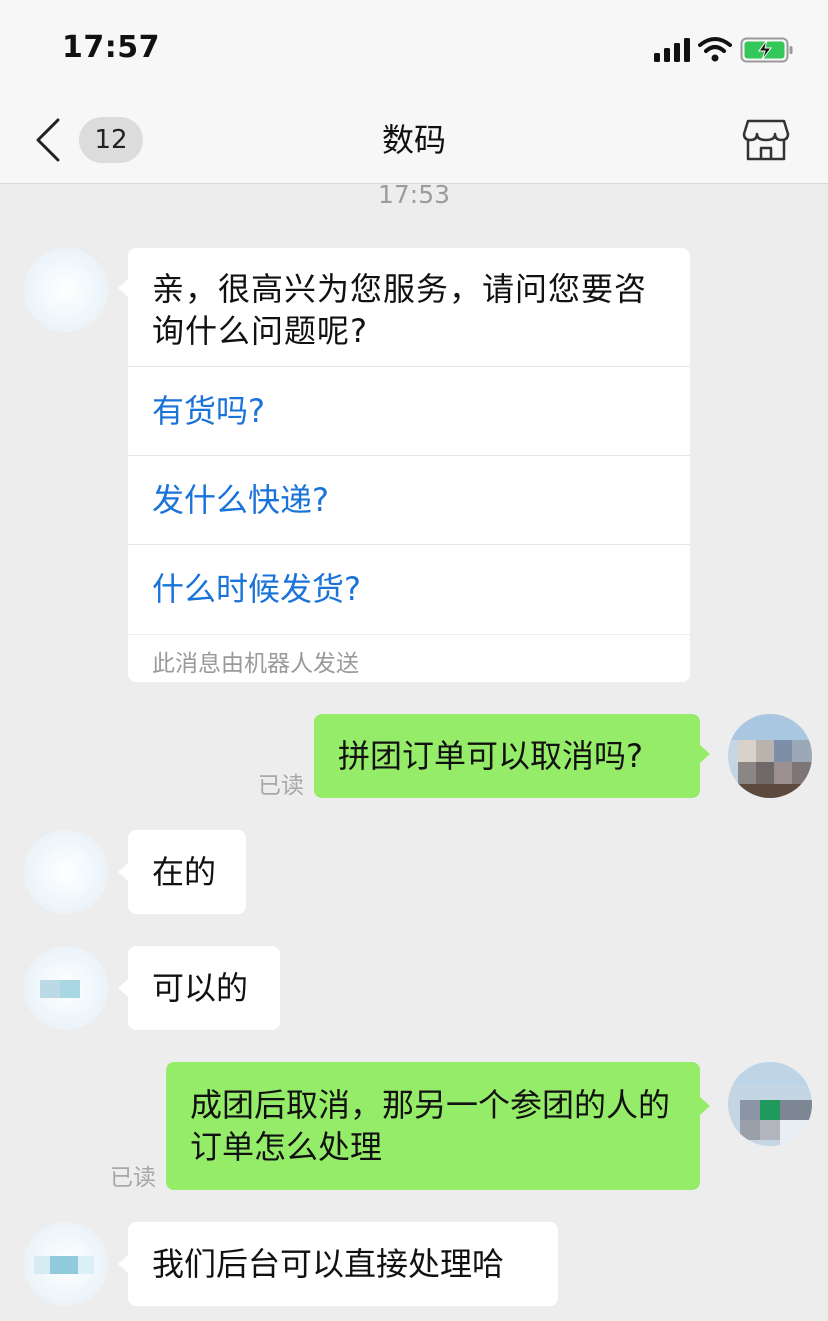  Describe the element at coordinates (409, 634) in the screenshot. I see `card-divider` at that location.